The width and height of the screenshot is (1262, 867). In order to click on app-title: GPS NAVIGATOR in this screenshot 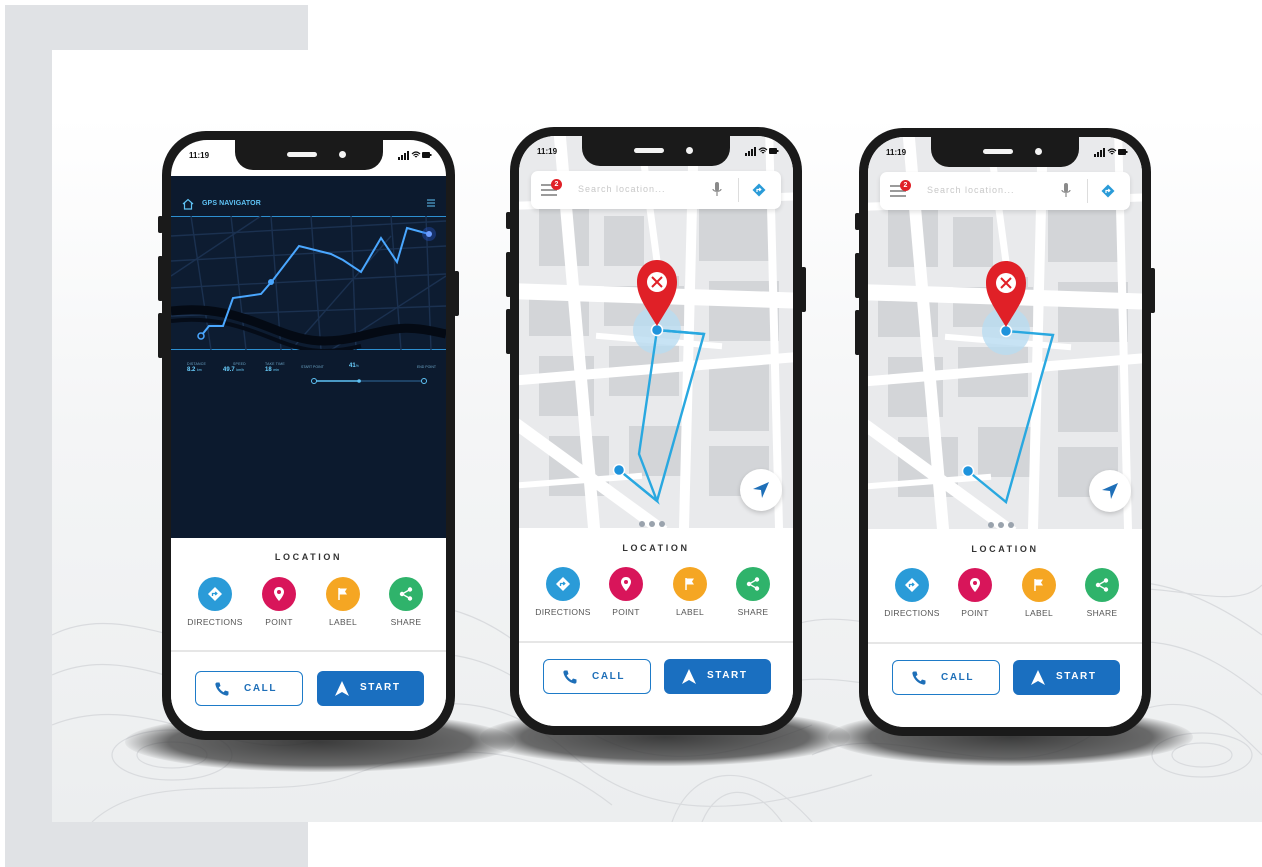, I will do `click(231, 203)`.